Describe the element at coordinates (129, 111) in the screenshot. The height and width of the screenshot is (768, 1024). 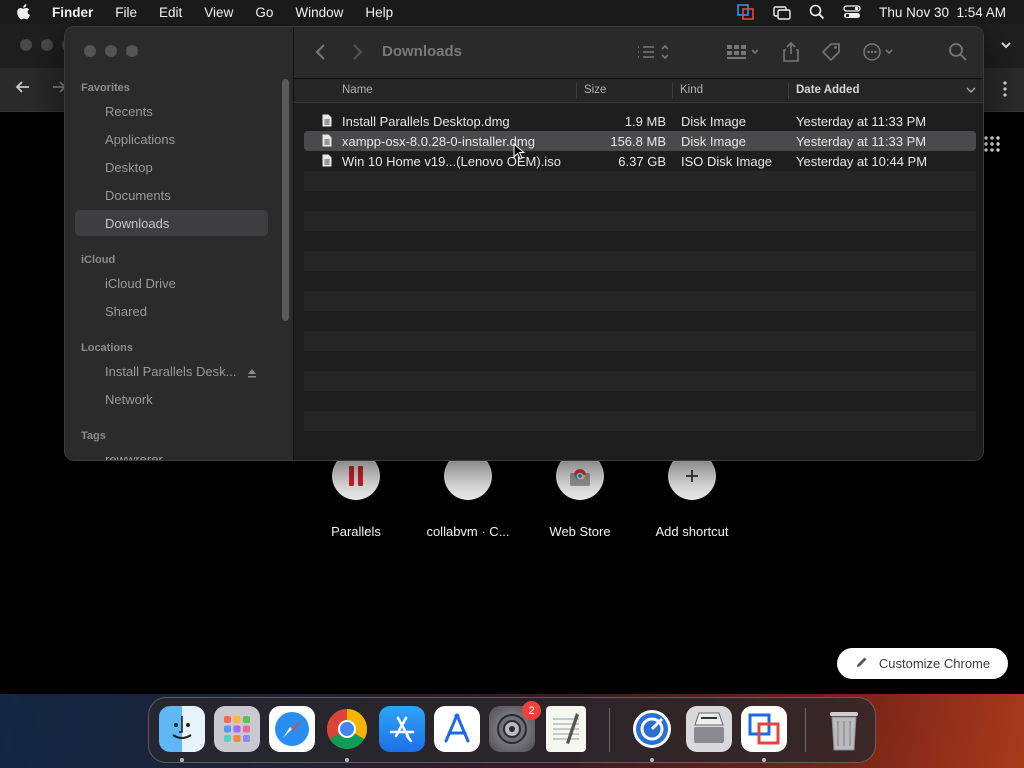
I see `sidebar-item-recents: Recents` at that location.